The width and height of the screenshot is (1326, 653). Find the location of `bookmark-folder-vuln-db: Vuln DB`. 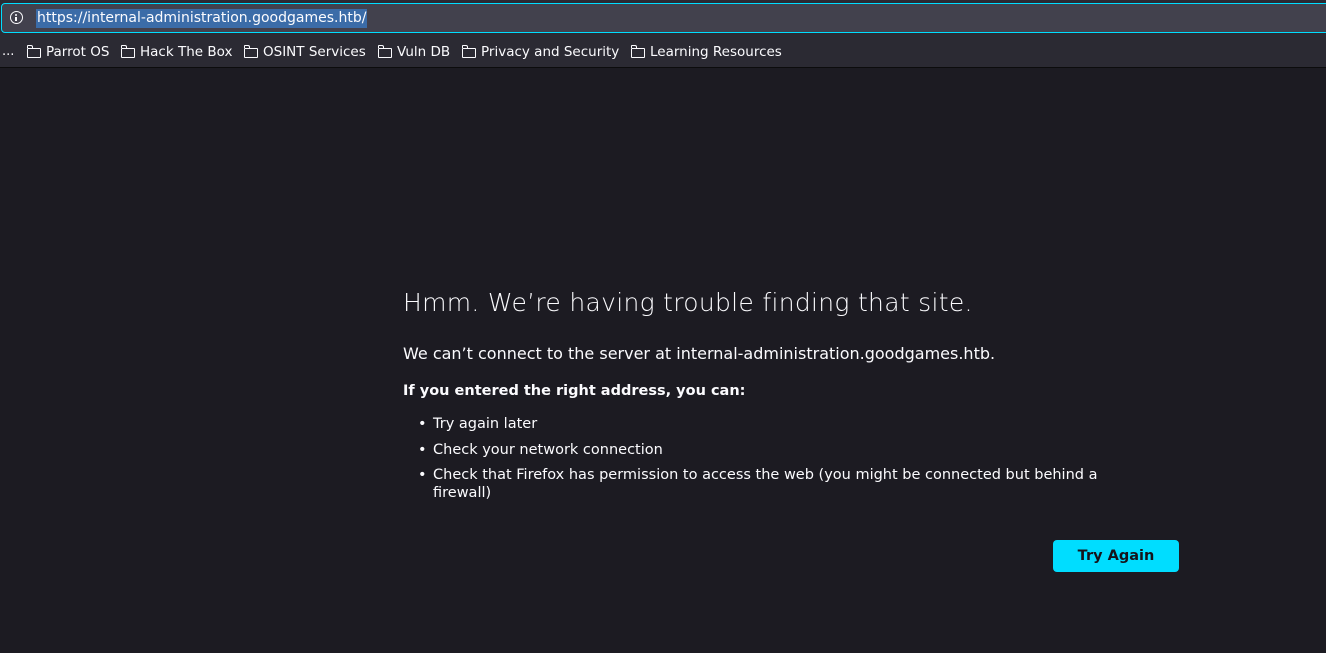

bookmark-folder-vuln-db: Vuln DB is located at coordinates (414, 52).